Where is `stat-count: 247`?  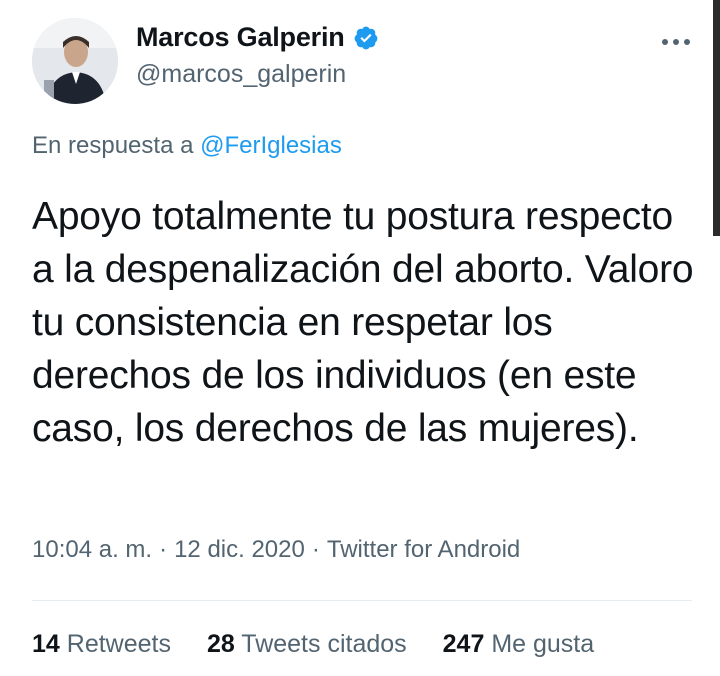 stat-count: 247 is located at coordinates (463, 644).